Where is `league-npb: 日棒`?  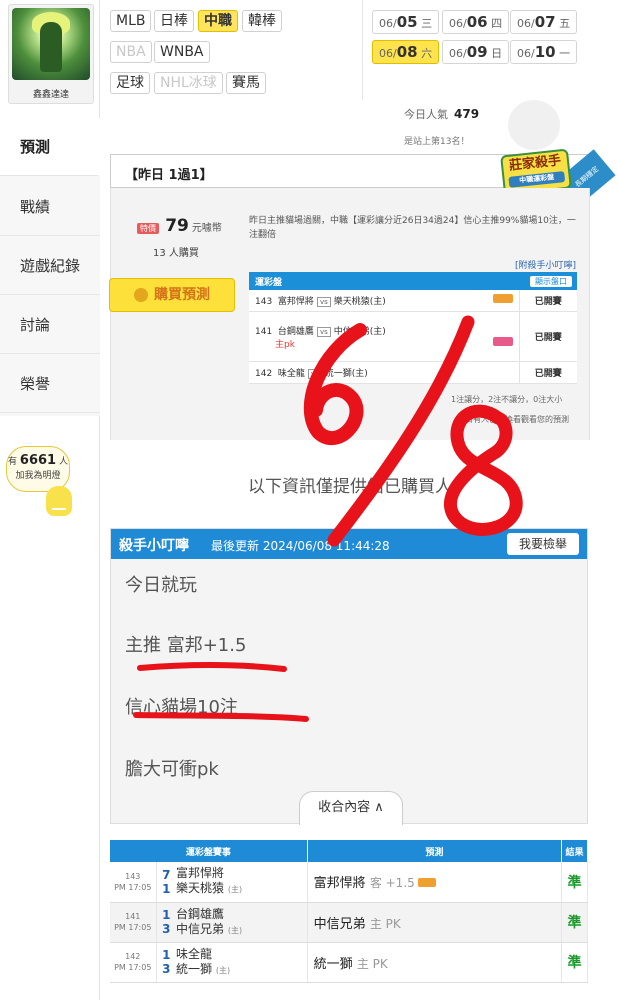 league-npb: 日棒 is located at coordinates (174, 21).